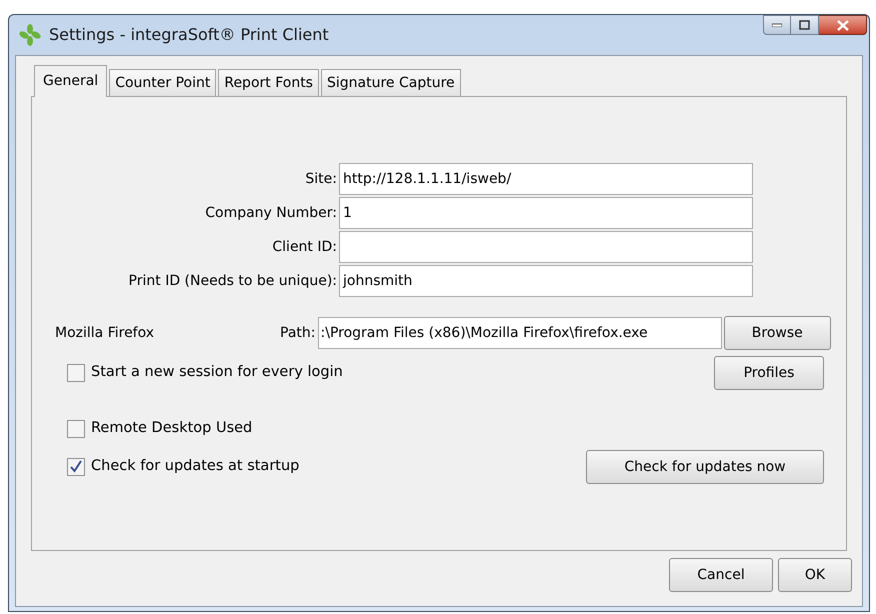  I want to click on close-icon, so click(842, 25).